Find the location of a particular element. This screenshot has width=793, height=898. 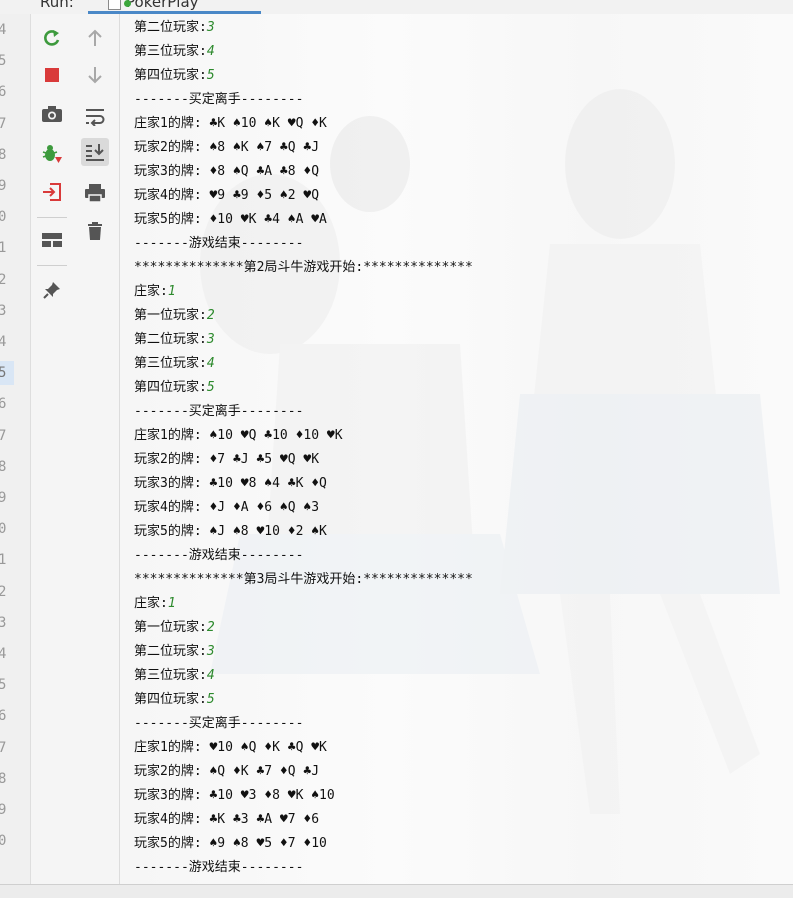

tab-pokerplay: PokerPlay is located at coordinates (153, 5).